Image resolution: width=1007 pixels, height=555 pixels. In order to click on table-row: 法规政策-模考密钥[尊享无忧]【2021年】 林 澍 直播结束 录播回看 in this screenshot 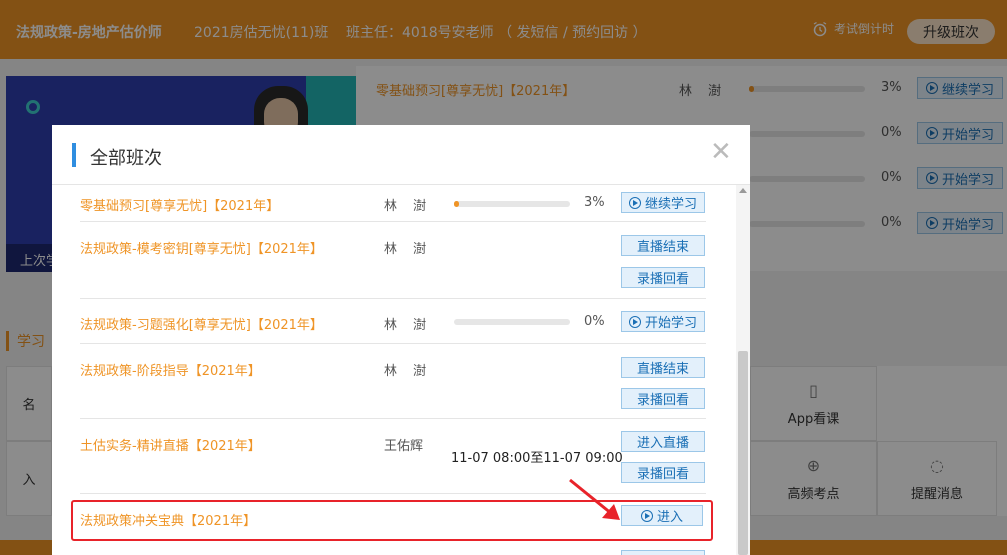, I will do `click(393, 260)`.